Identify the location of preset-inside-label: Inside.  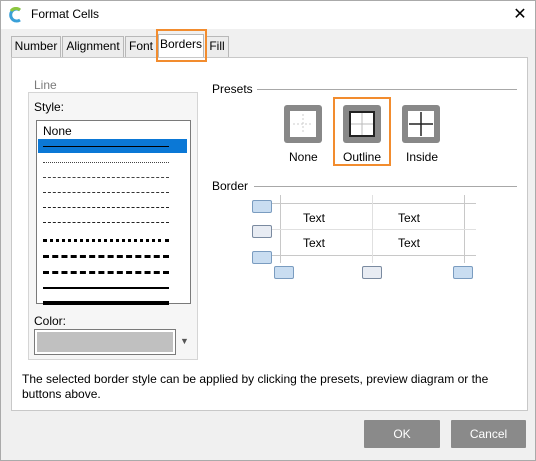
(422, 157).